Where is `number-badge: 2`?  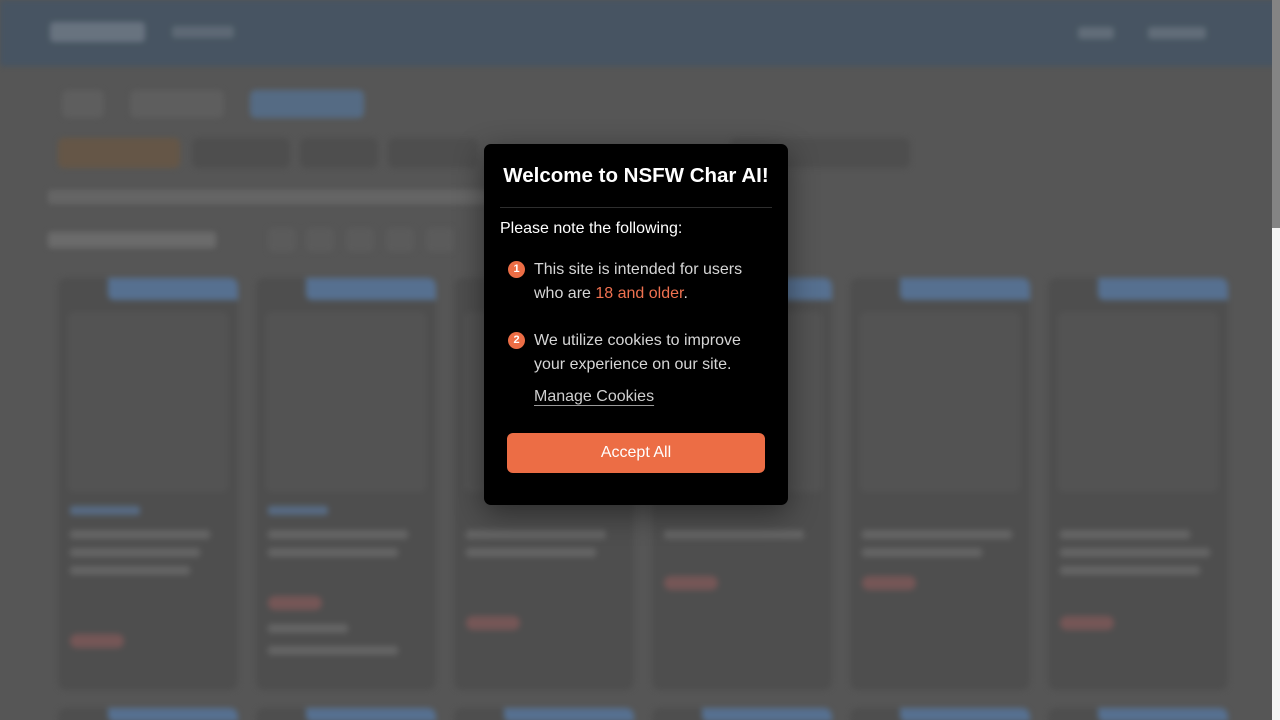
number-badge: 2 is located at coordinates (516, 340).